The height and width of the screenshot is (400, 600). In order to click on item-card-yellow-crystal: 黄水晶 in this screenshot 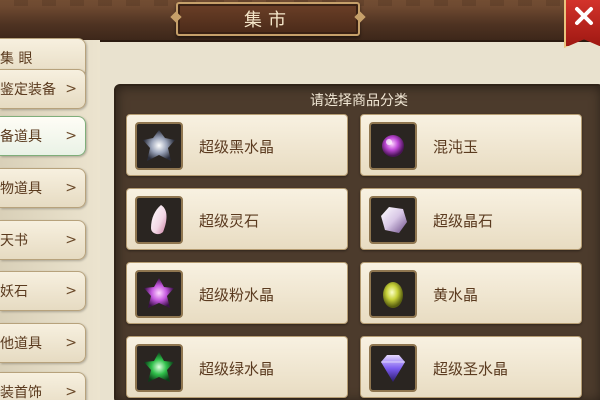, I will do `click(471, 293)`.